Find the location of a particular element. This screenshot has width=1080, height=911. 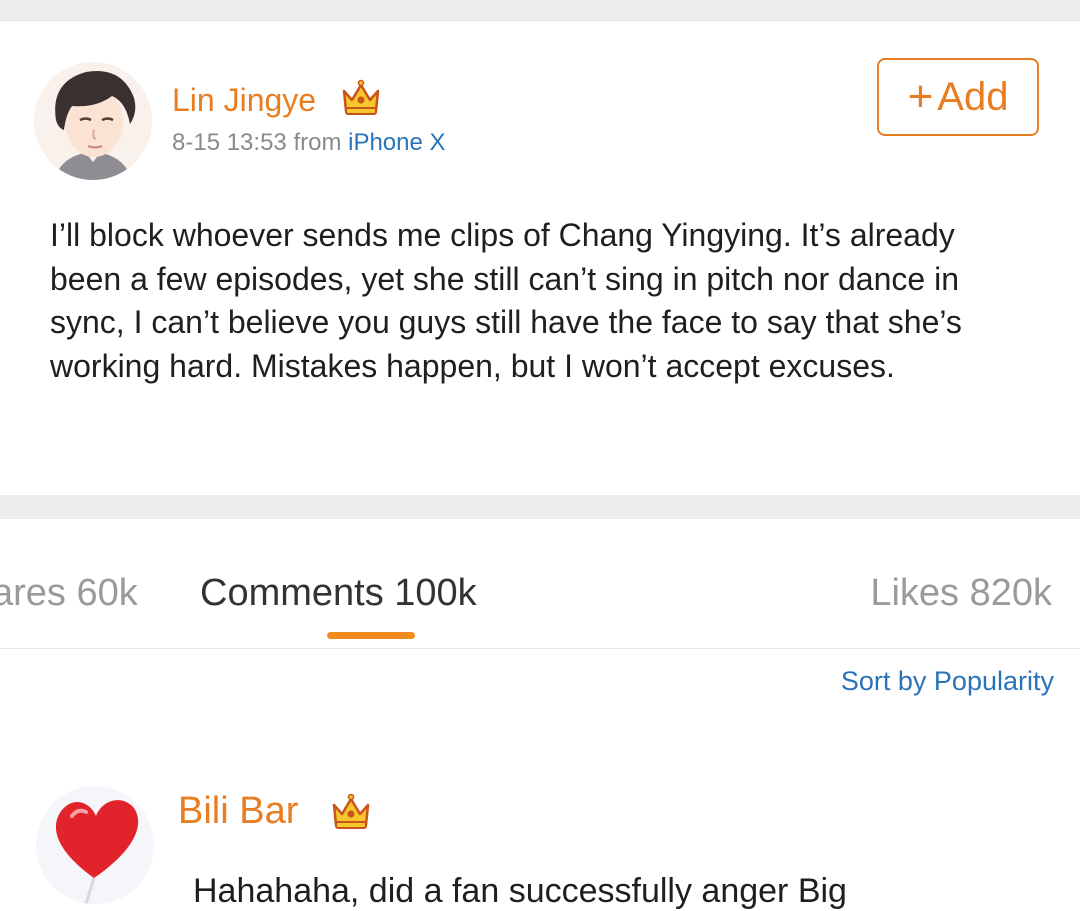

comment-author-name: Bili Bar is located at coordinates (238, 811).